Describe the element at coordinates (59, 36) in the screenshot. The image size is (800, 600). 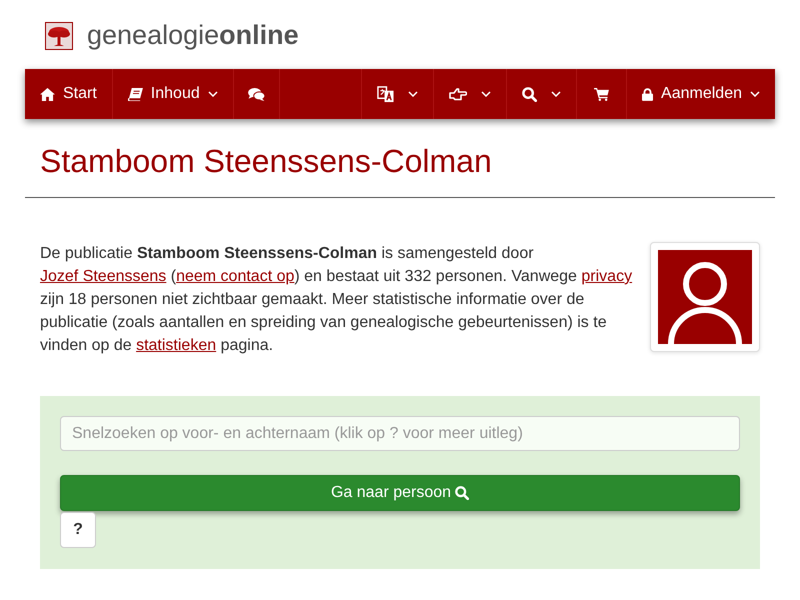
I see `tree-logo-icon` at that location.